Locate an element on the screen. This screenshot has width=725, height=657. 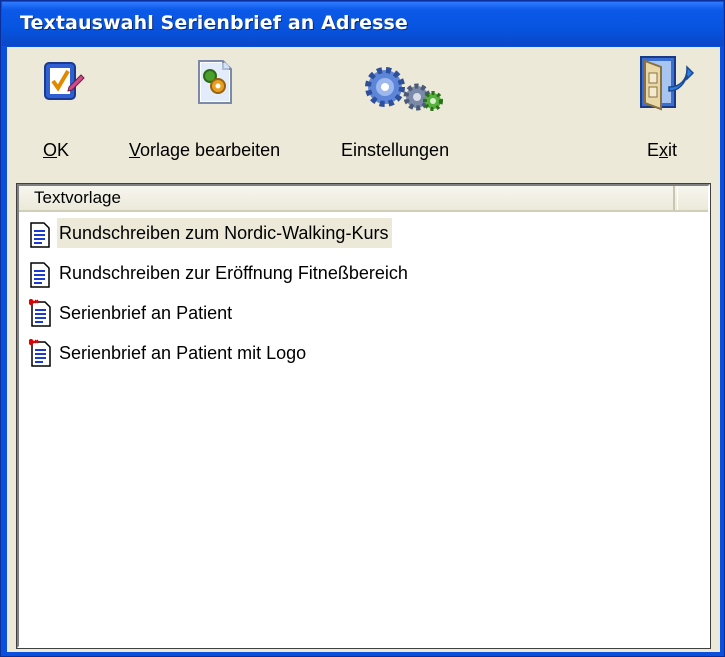
list-item-label: Rundschreiben zum Nordic-Walking-Kurs is located at coordinates (225, 233).